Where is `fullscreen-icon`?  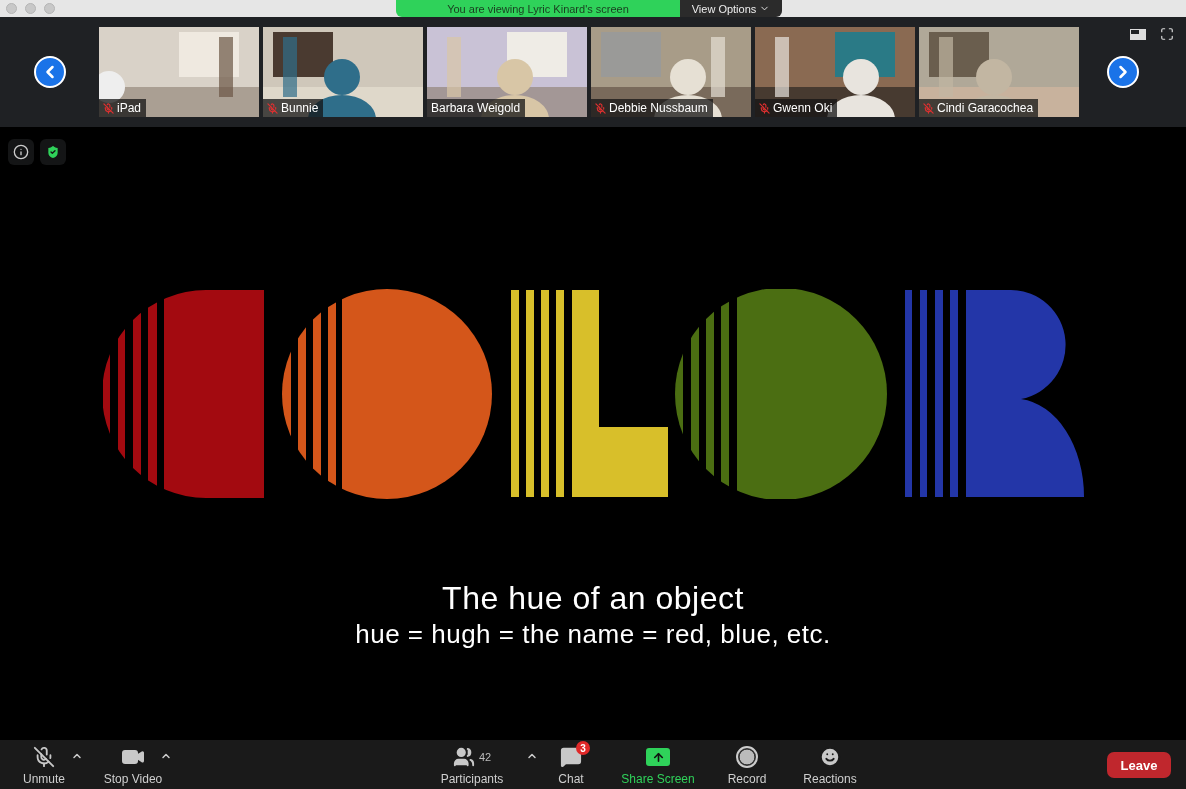 fullscreen-icon is located at coordinates (1167, 34).